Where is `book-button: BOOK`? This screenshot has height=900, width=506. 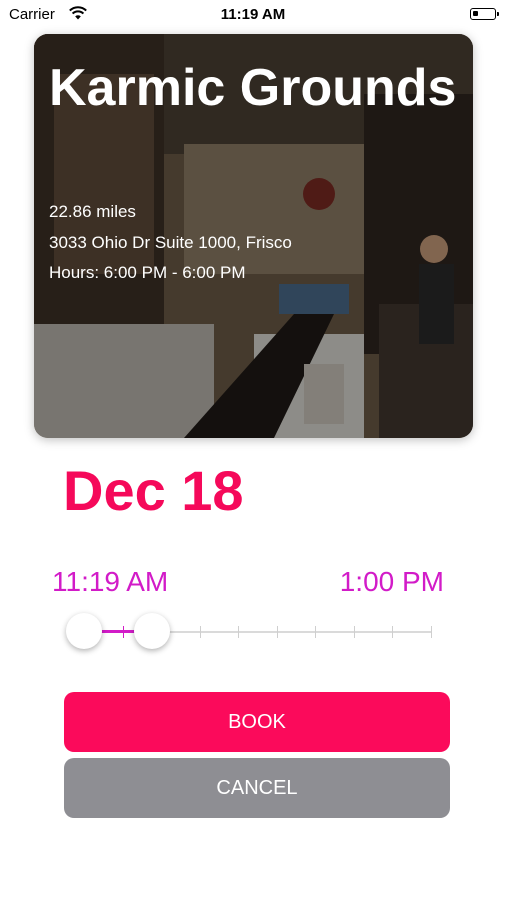
book-button: BOOK is located at coordinates (257, 722).